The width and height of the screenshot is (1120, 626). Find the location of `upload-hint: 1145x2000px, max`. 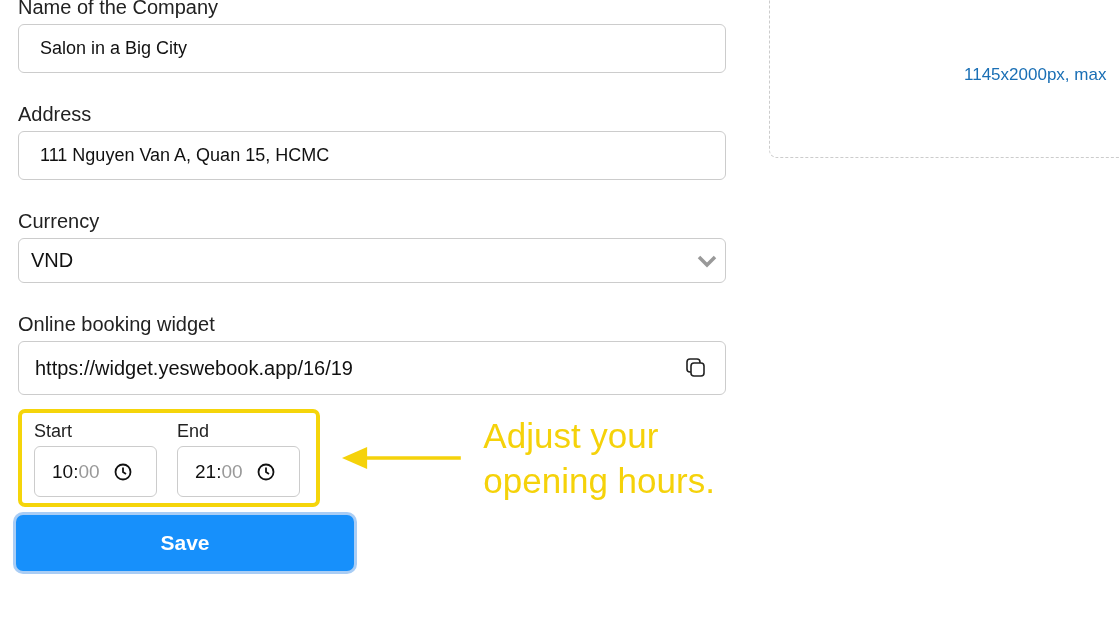

upload-hint: 1145x2000px, max is located at coordinates (1035, 75).